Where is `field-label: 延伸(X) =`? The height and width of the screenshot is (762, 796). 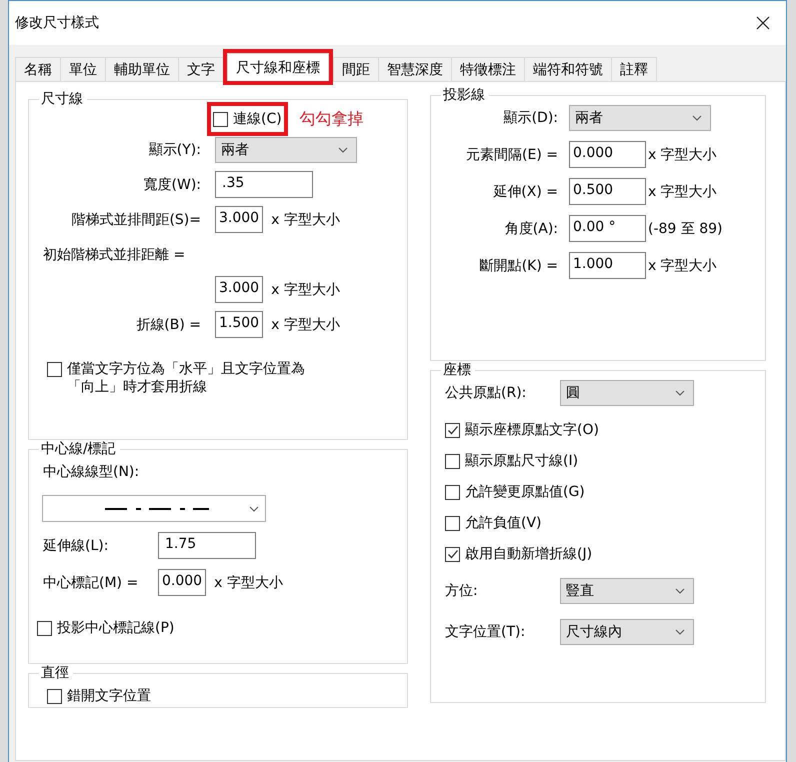 field-label: 延伸(X) = is located at coordinates (525, 191).